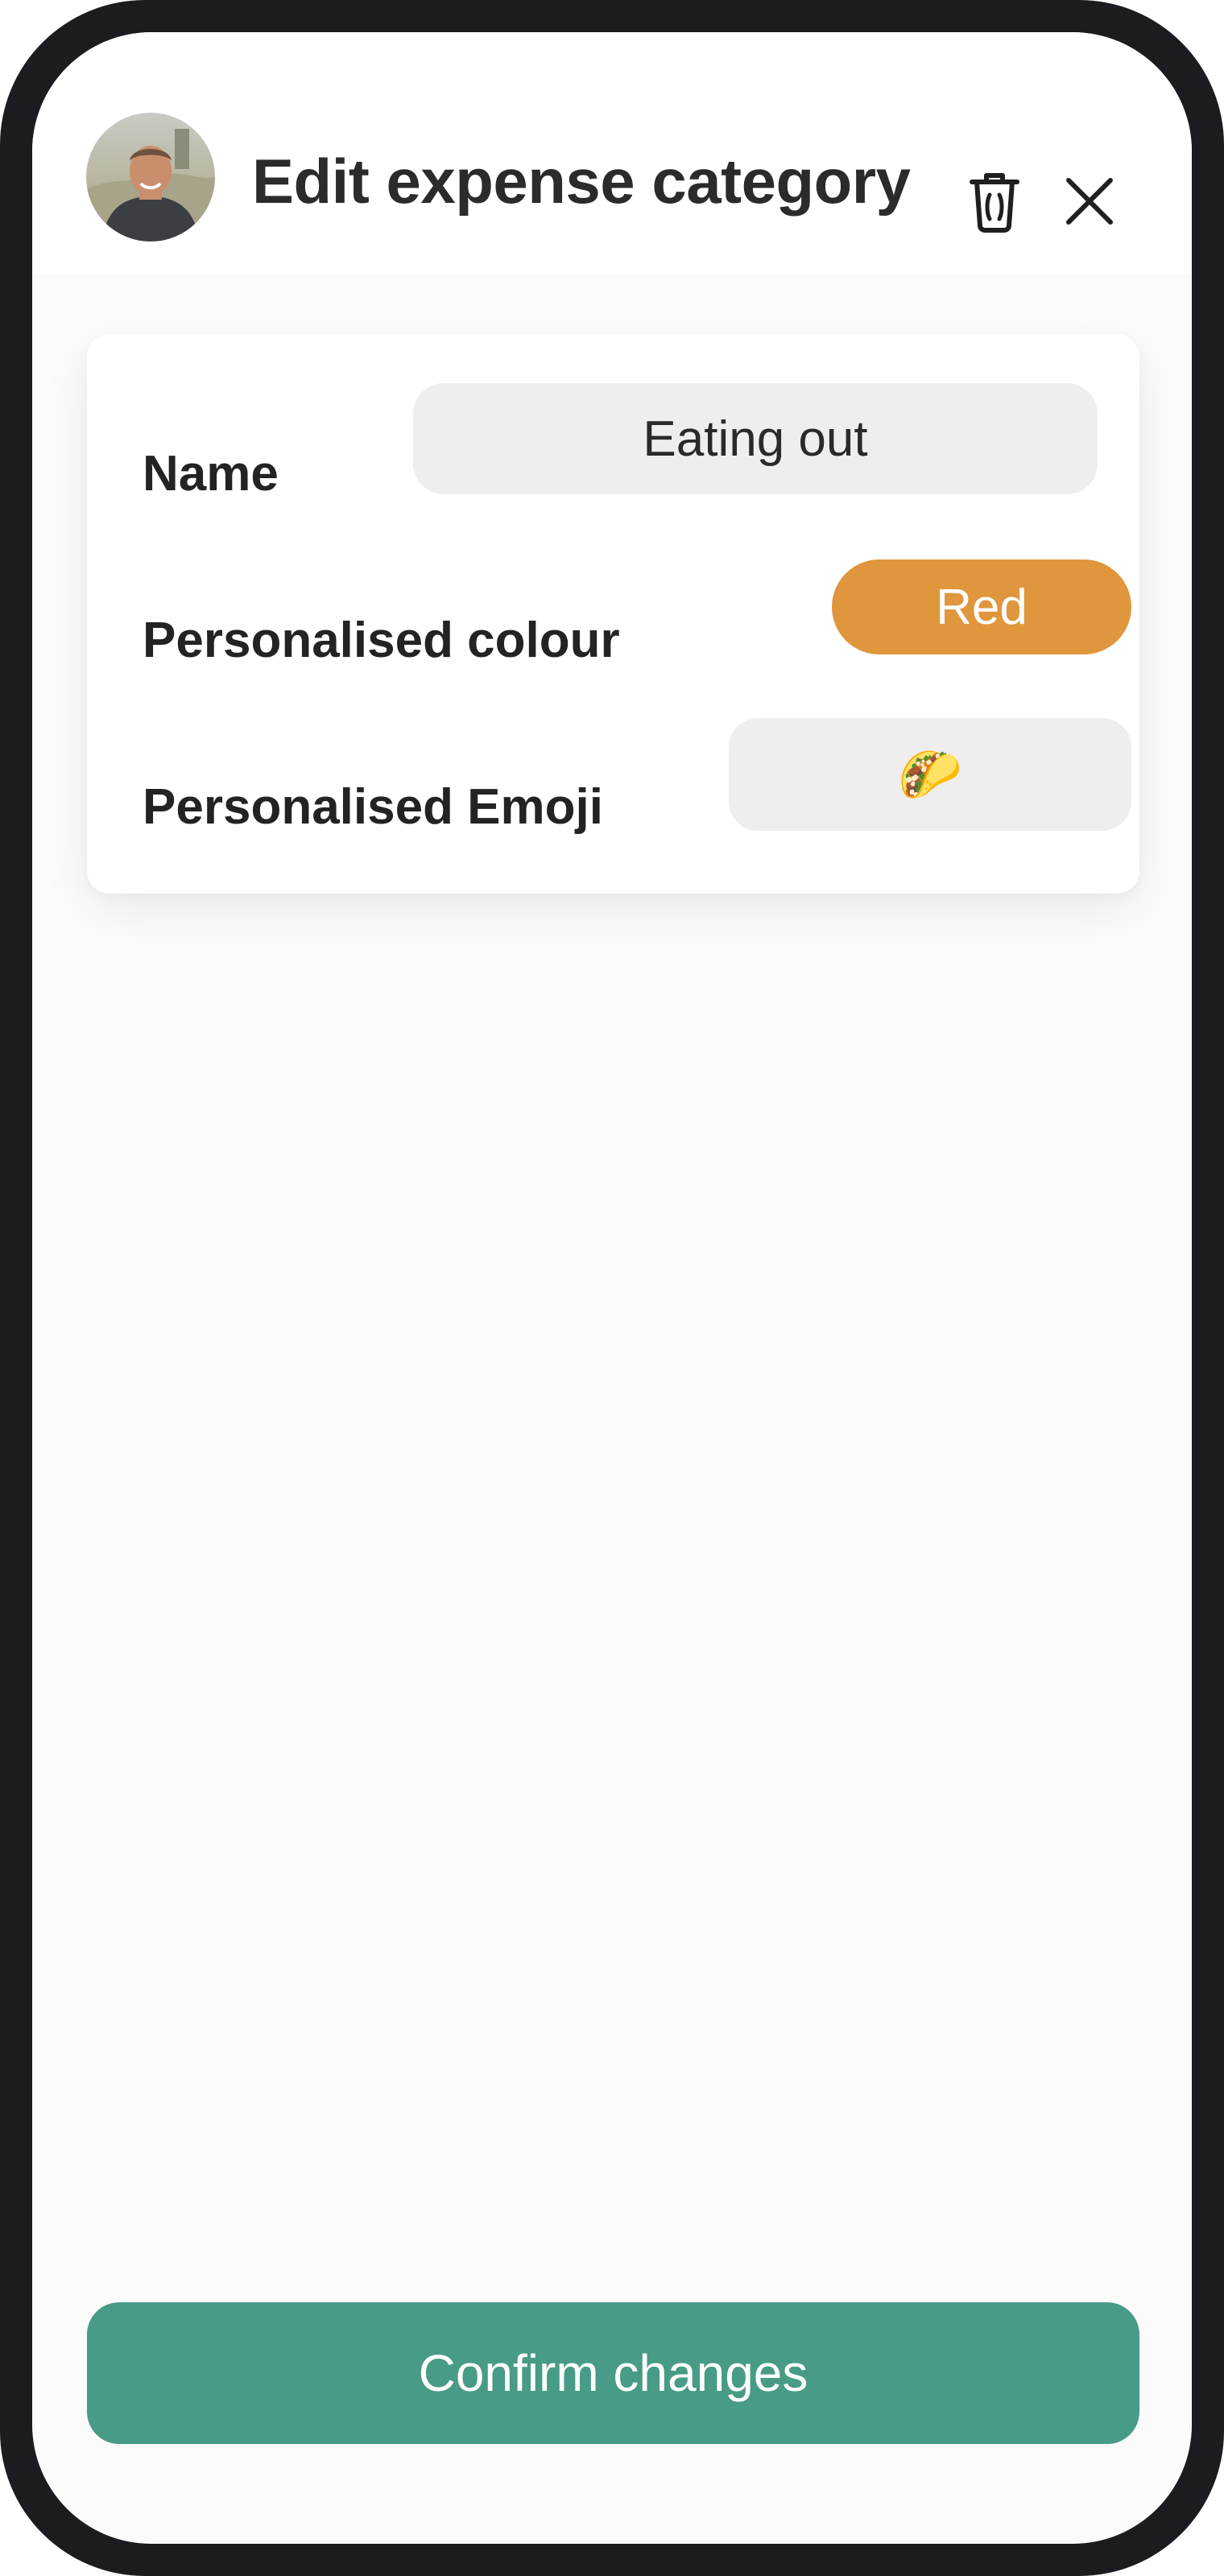 This screenshot has width=1224, height=2576. I want to click on confirm-changes-label: Confirm changes, so click(613, 2373).